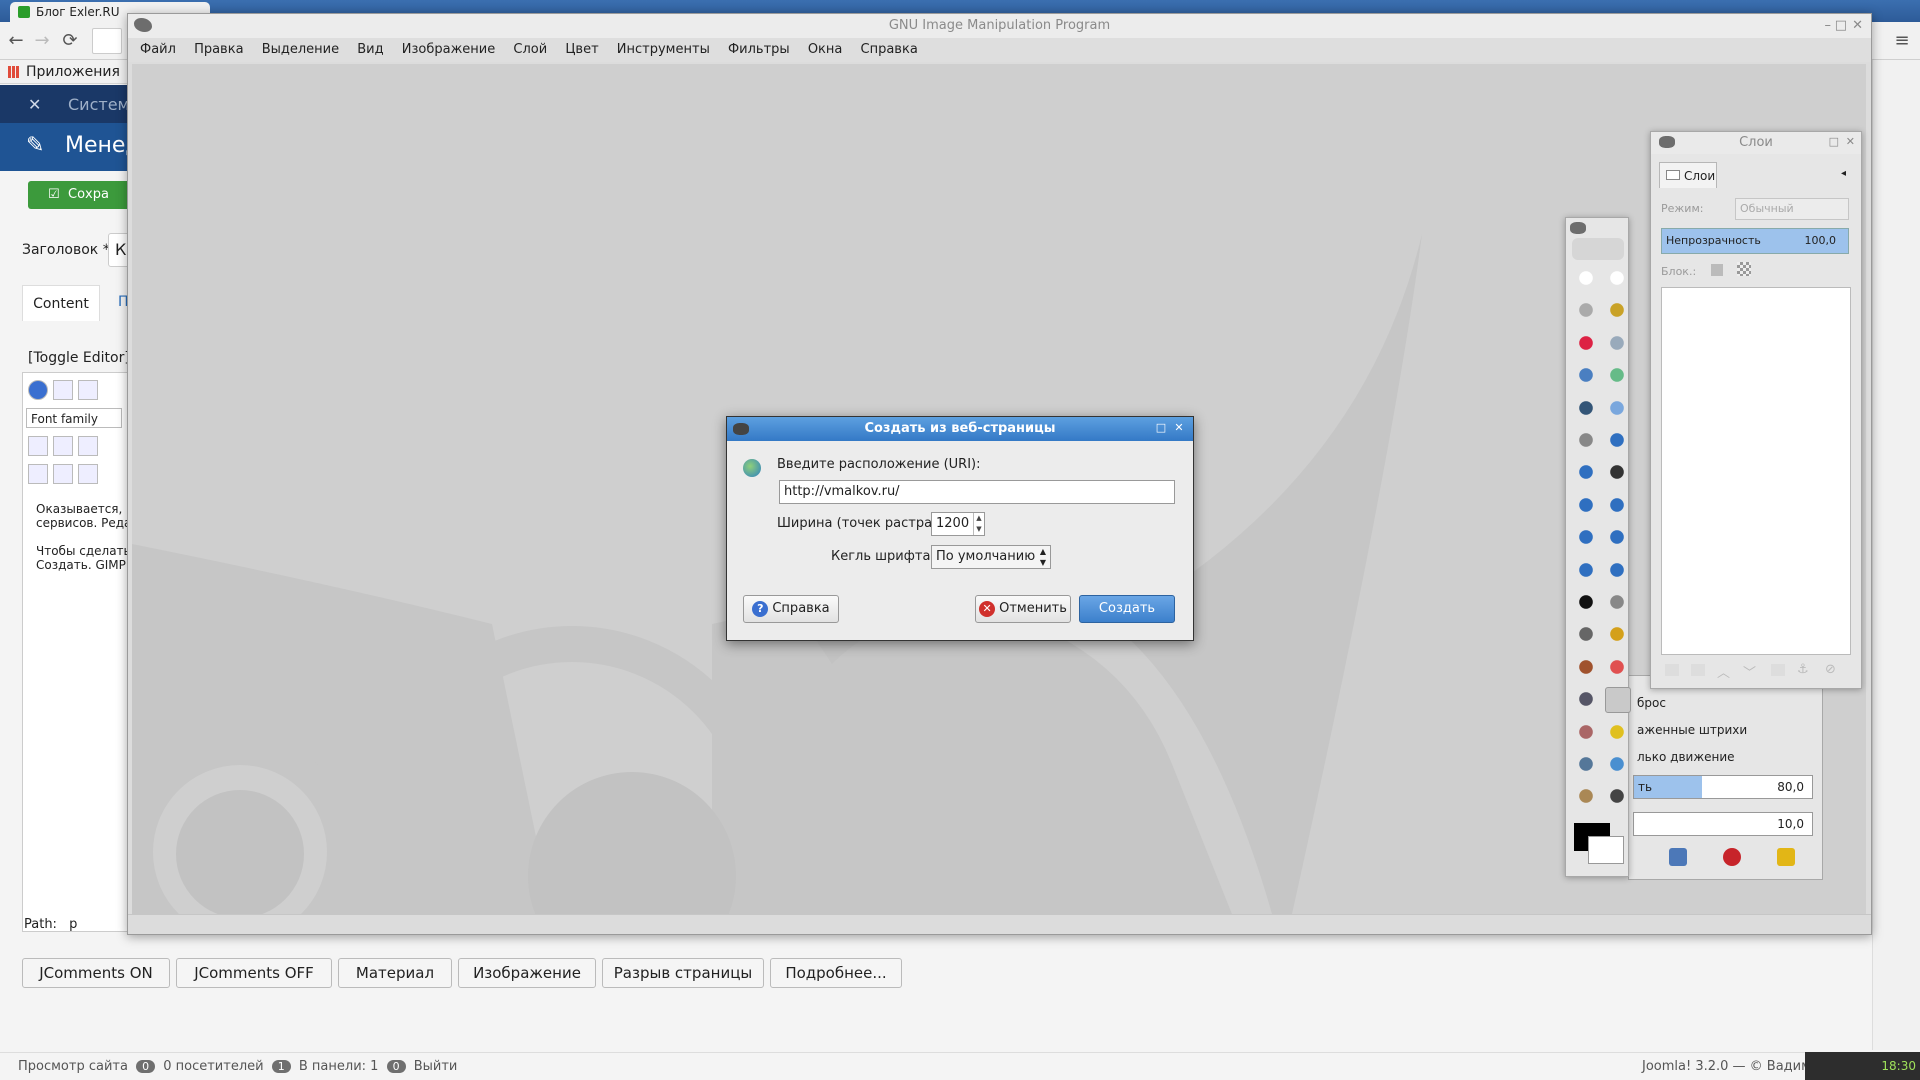 This screenshot has width=1920, height=1080. What do you see at coordinates (978, 524) in the screenshot?
I see `spin-arrows-icon: ▲ ▼` at bounding box center [978, 524].